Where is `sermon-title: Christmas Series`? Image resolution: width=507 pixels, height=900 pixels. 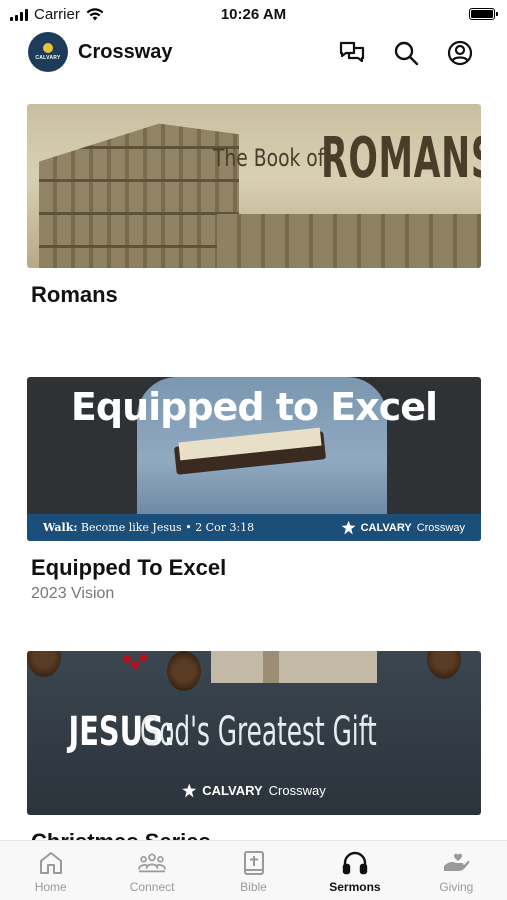
sermon-title: Christmas Series is located at coordinates (256, 834).